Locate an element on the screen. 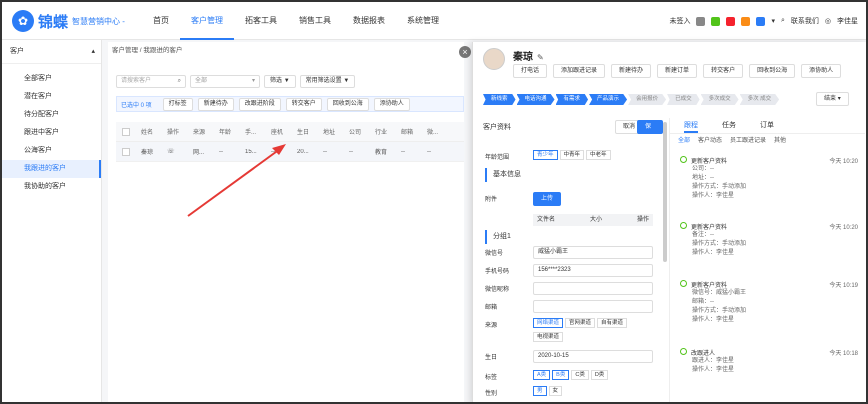  col-birthday: 生日 is located at coordinates (307, 131).